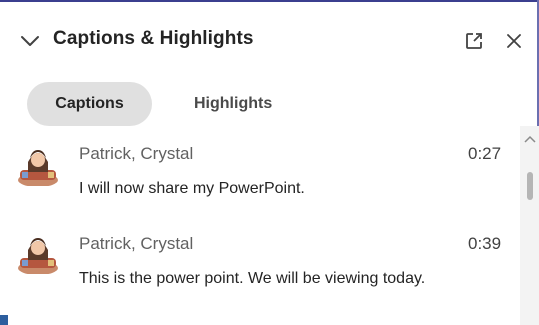 The height and width of the screenshot is (325, 539). Describe the element at coordinates (192, 188) in the screenshot. I see `caption-text: I will now share my PowerPoint.` at that location.